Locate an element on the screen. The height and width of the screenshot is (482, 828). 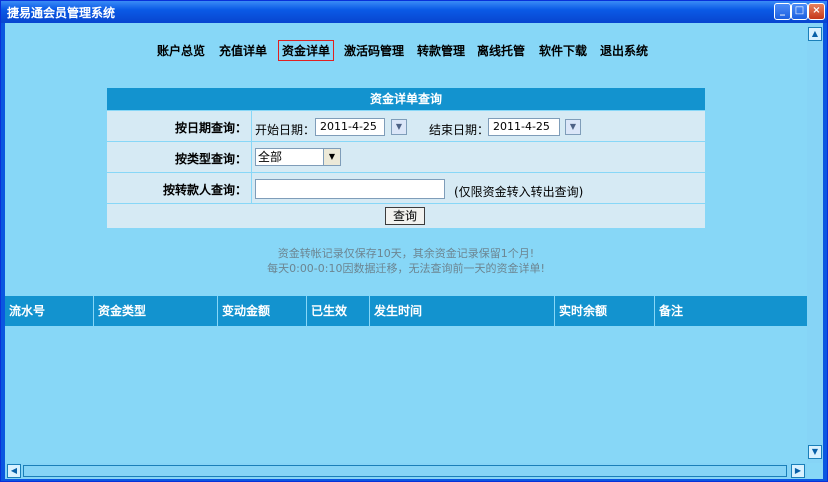
scroll-up-button: ▲ is located at coordinates (815, 34).